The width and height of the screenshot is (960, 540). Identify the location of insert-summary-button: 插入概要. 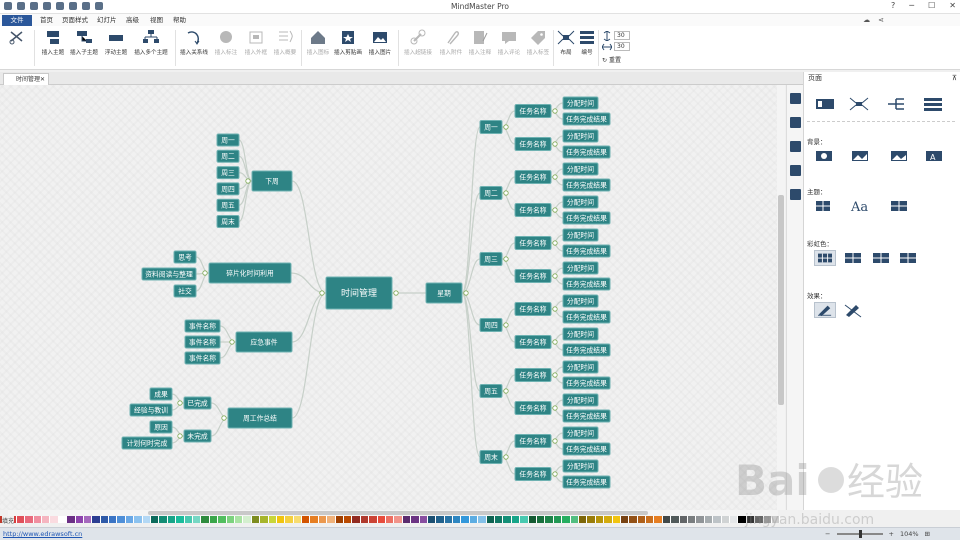
(285, 42).